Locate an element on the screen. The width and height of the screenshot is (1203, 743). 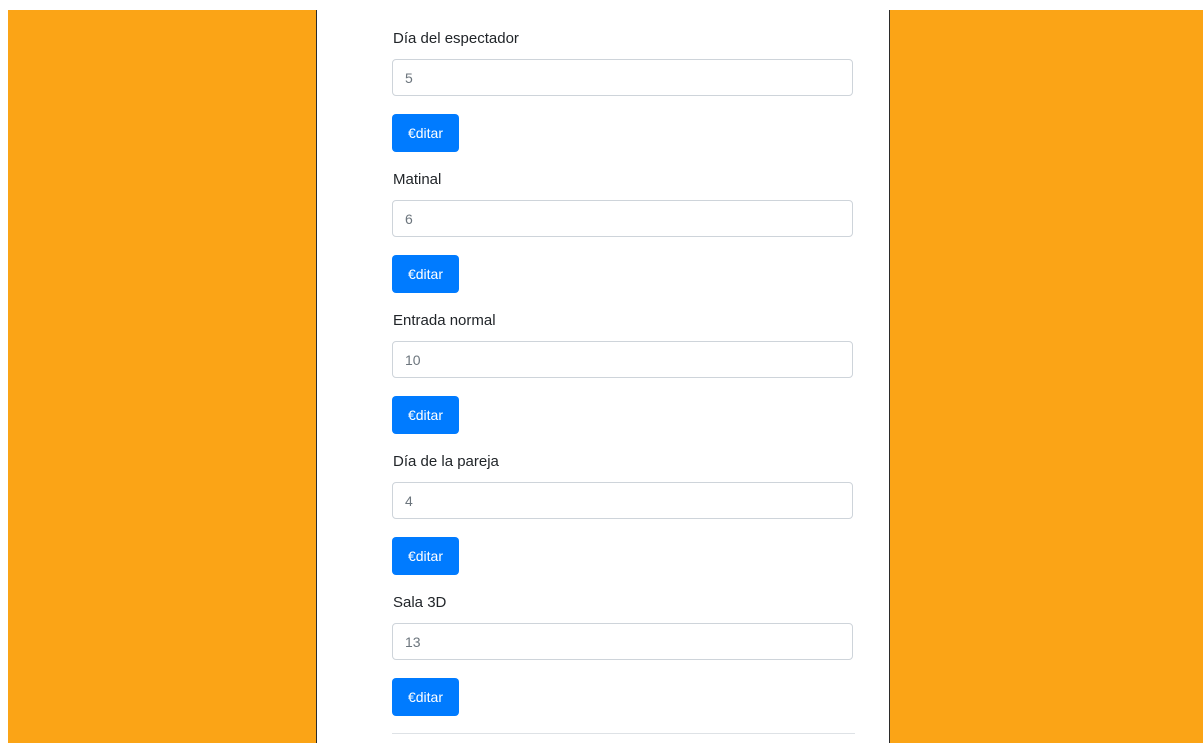
field-label: Entrada normal is located at coordinates (444, 320).